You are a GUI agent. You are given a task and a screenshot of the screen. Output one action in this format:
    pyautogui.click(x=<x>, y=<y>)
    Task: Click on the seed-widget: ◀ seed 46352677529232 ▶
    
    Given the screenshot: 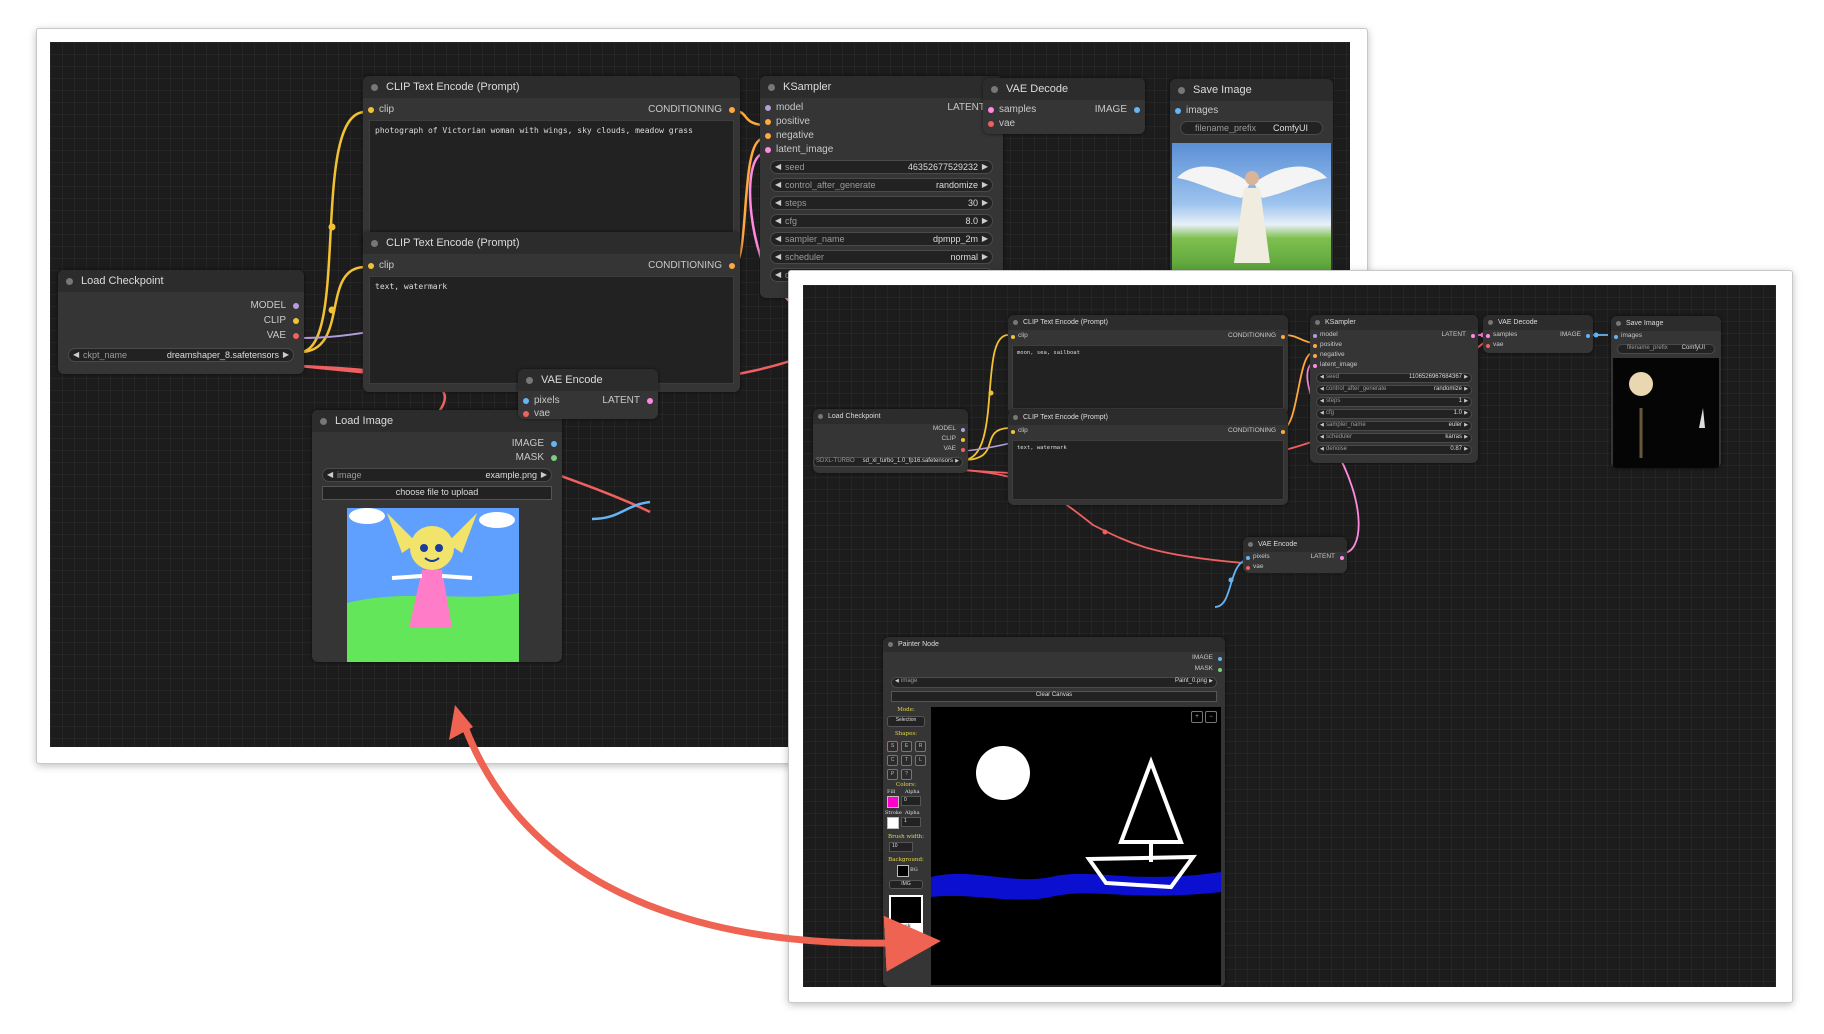 What is the action you would take?
    pyautogui.click(x=881, y=167)
    